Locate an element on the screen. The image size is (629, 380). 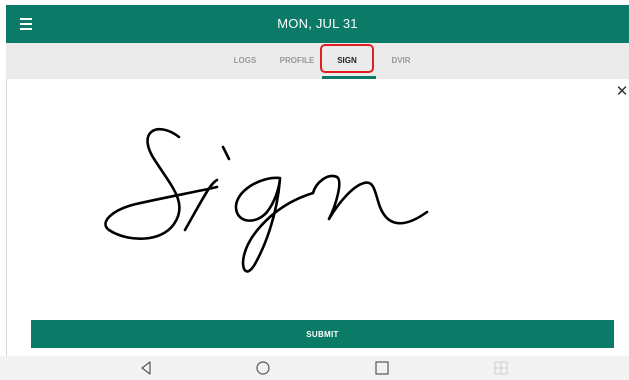
tab-profile: PROFILE is located at coordinates (297, 61).